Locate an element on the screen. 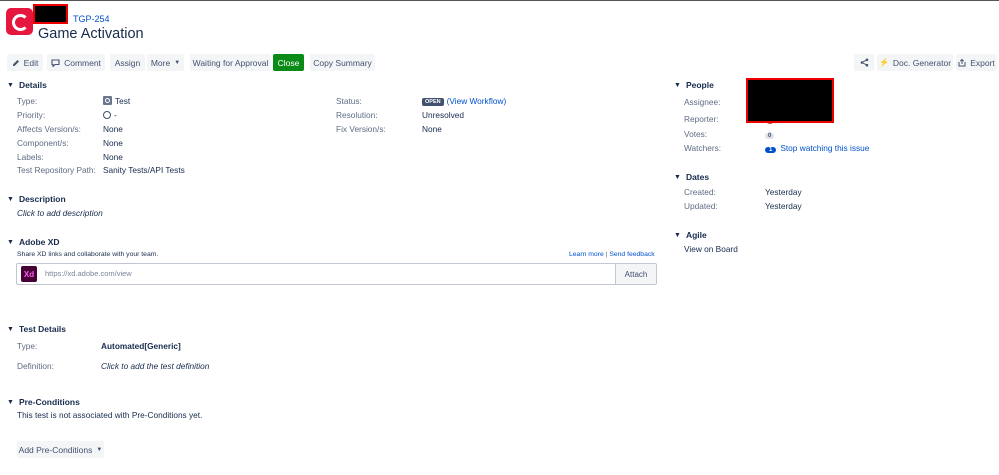 Image resolution: width=999 pixels, height=475 pixels. people-section-toggle: ▼ People is located at coordinates (694, 85).